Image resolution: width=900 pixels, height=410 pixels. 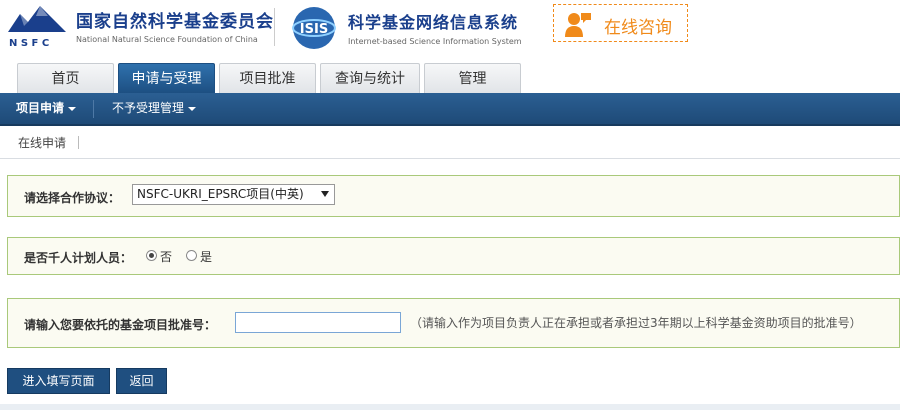 What do you see at coordinates (37, 27) in the screenshot?
I see `nsfc-logo-icon: N S F C` at bounding box center [37, 27].